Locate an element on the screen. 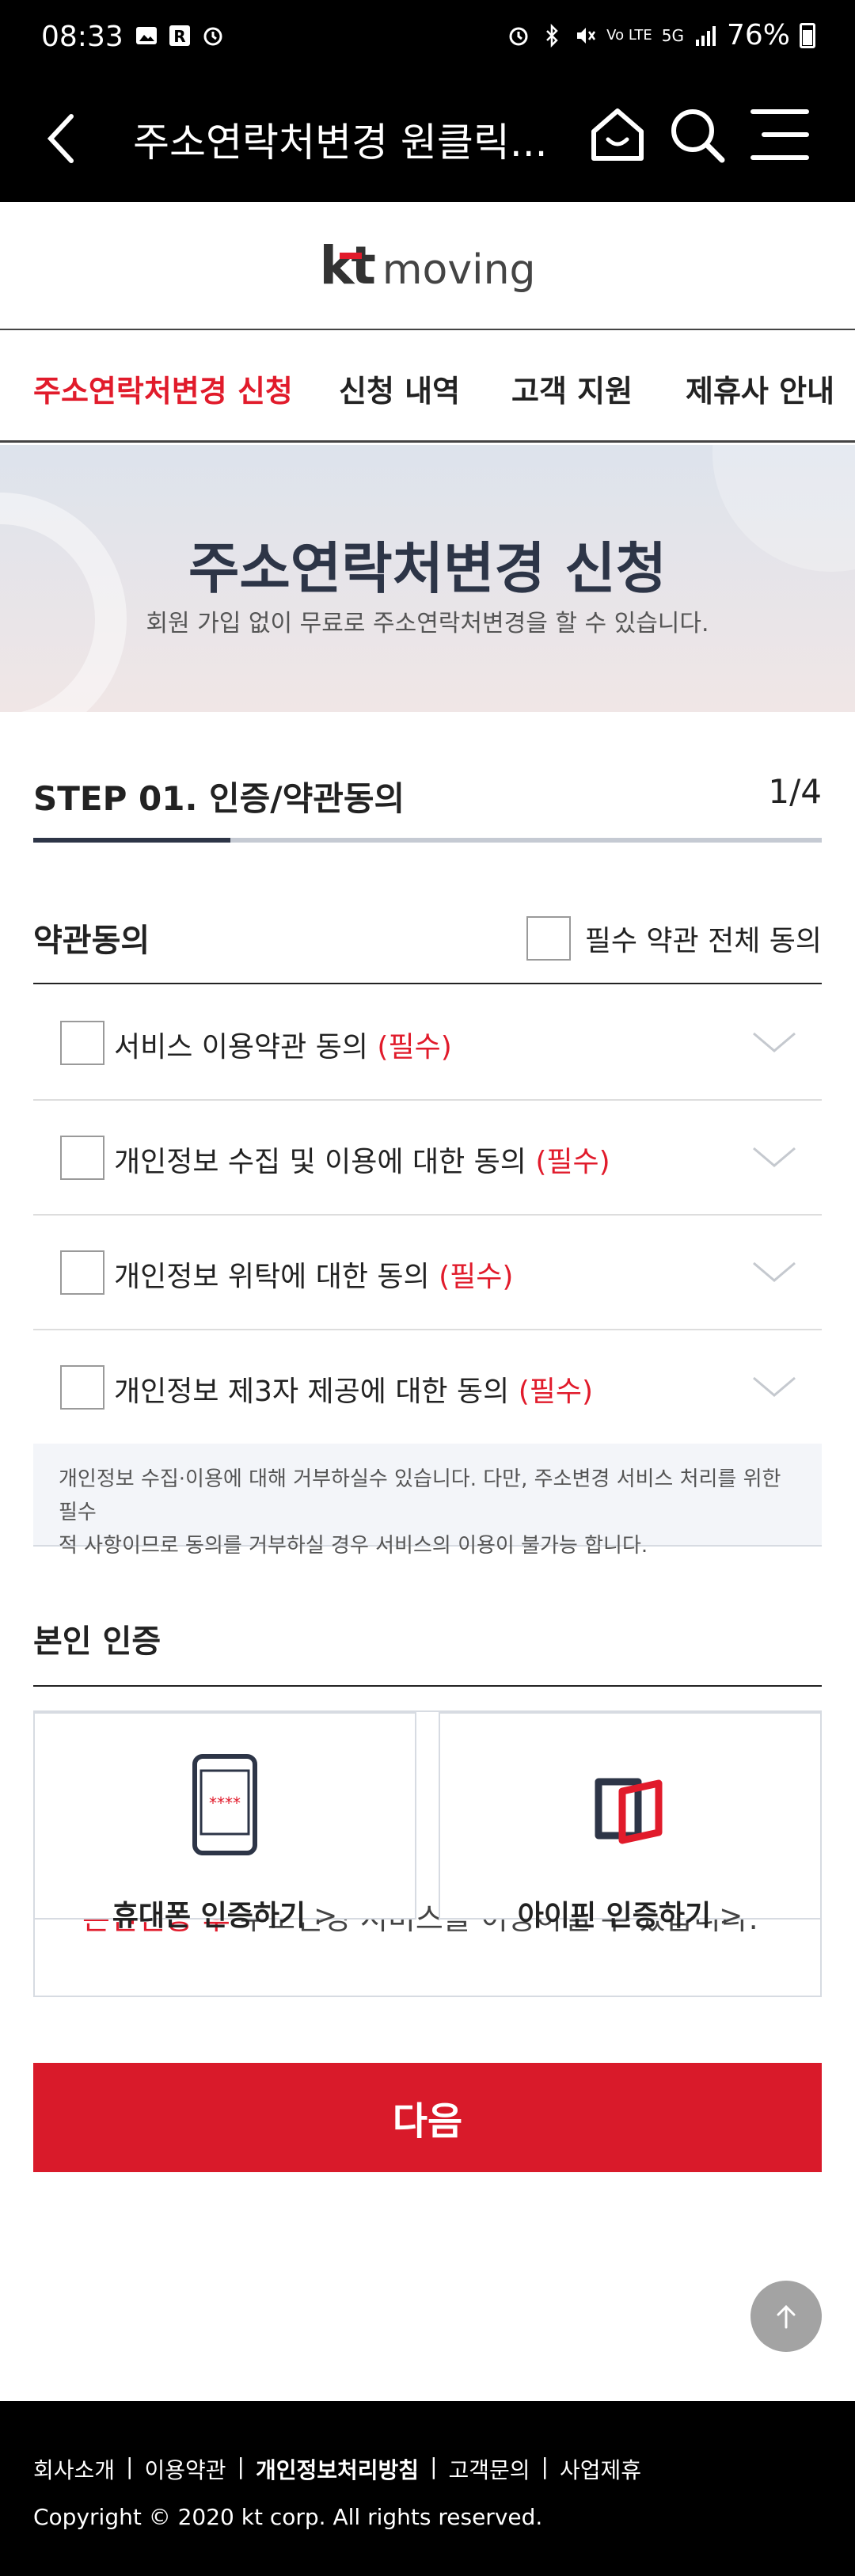  phone-verify-text: 휴대폰 인증하기 is located at coordinates (209, 1916).